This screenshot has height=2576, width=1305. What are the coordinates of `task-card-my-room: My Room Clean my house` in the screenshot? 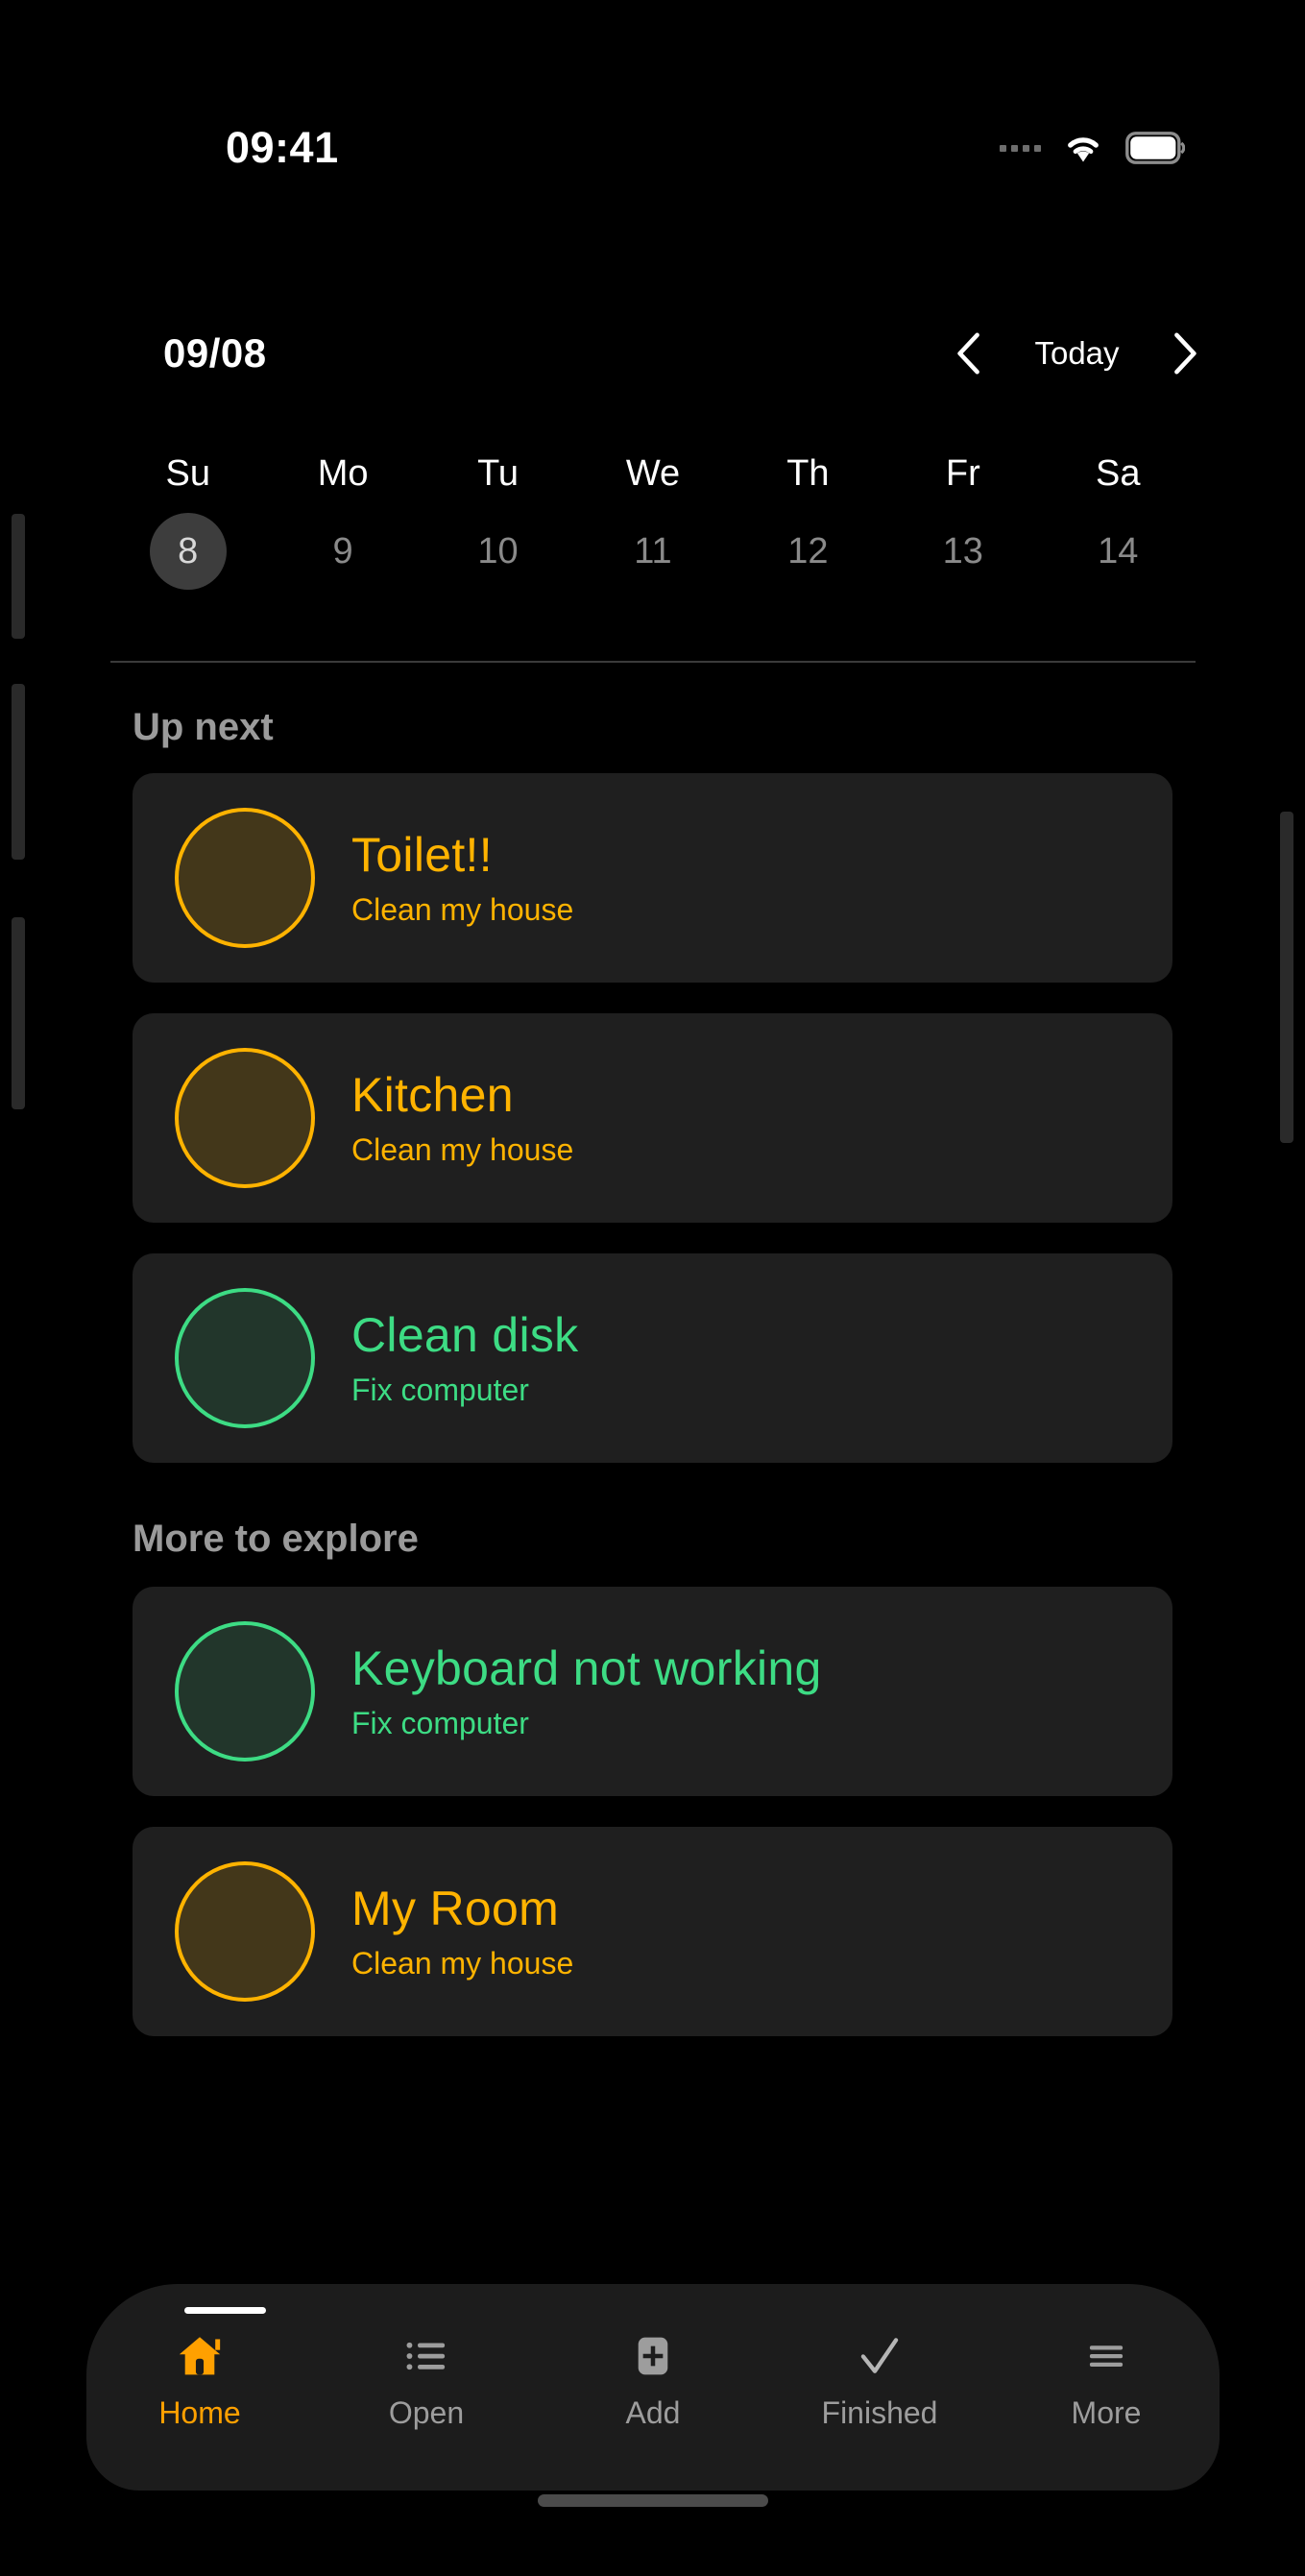 It's located at (652, 1932).